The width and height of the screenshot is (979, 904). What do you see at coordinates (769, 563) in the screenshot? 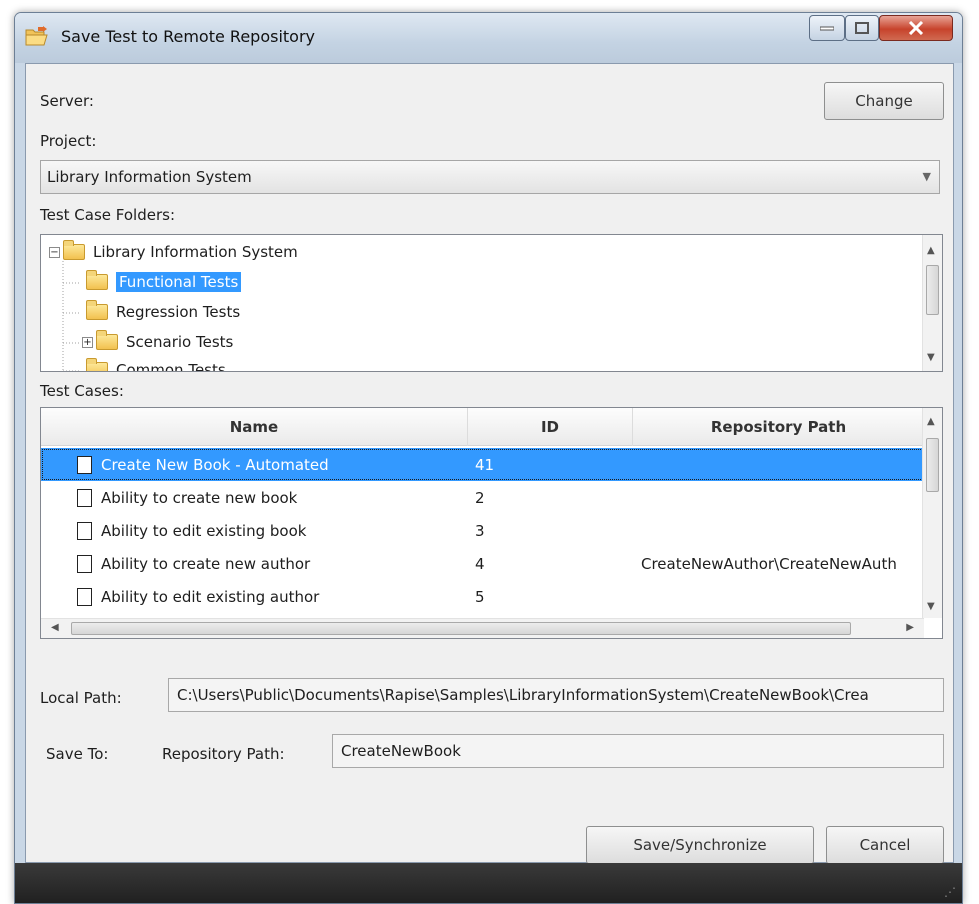
I see `row-path: CreateNewAuthor\CreateNewAuth` at bounding box center [769, 563].